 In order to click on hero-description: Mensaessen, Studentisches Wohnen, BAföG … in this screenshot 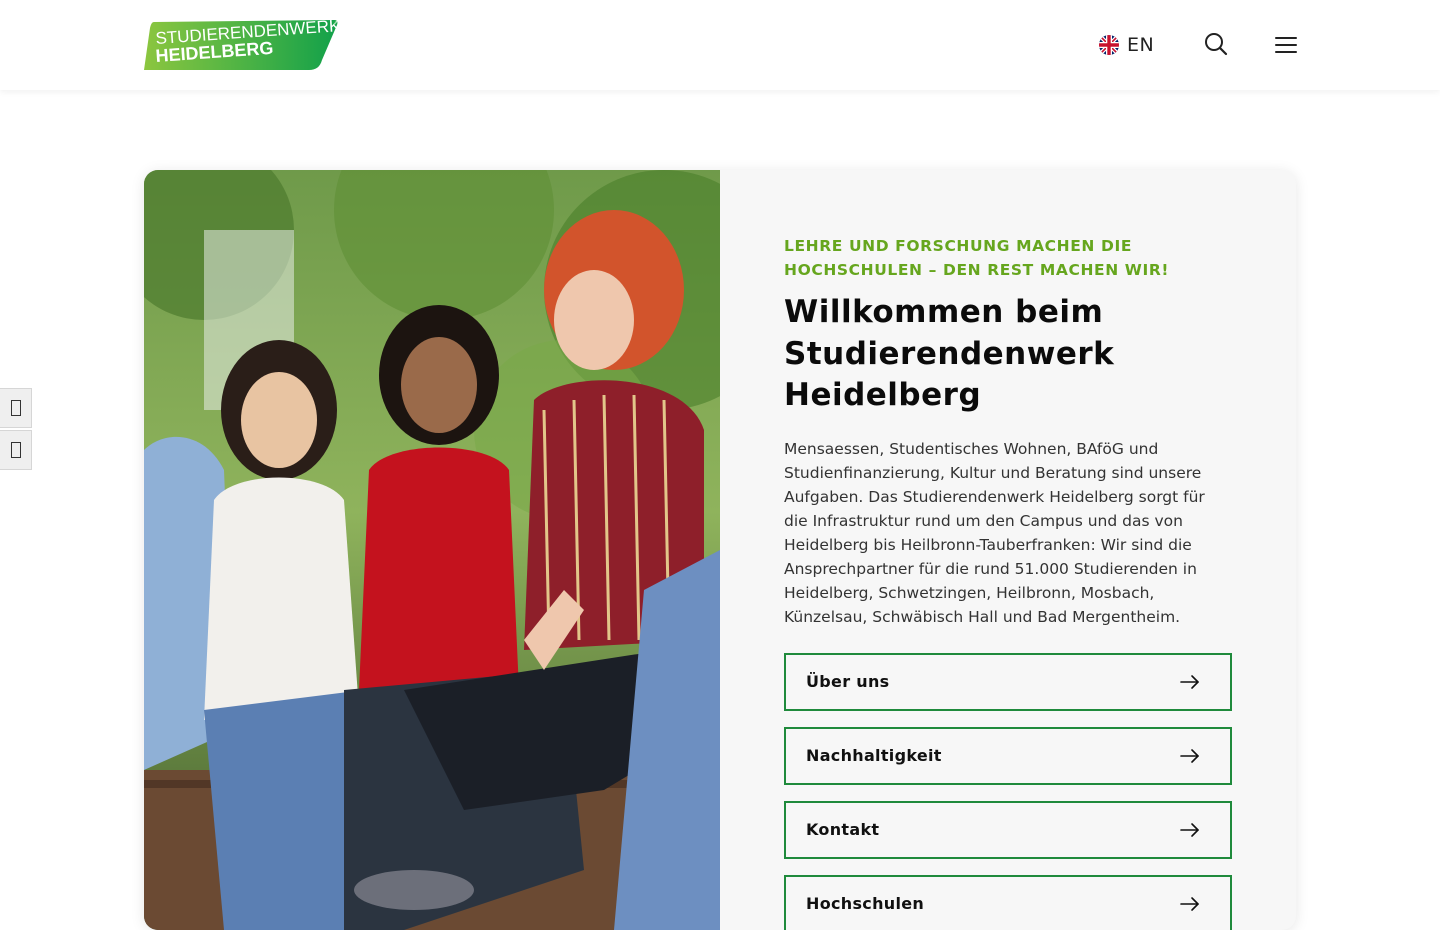, I will do `click(1008, 533)`.